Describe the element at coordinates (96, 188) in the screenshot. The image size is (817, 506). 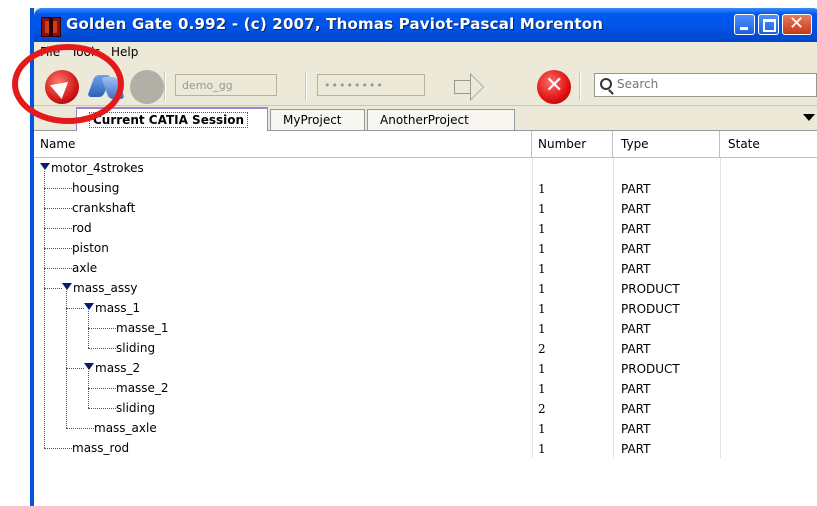
I see `cell-name: housing` at that location.